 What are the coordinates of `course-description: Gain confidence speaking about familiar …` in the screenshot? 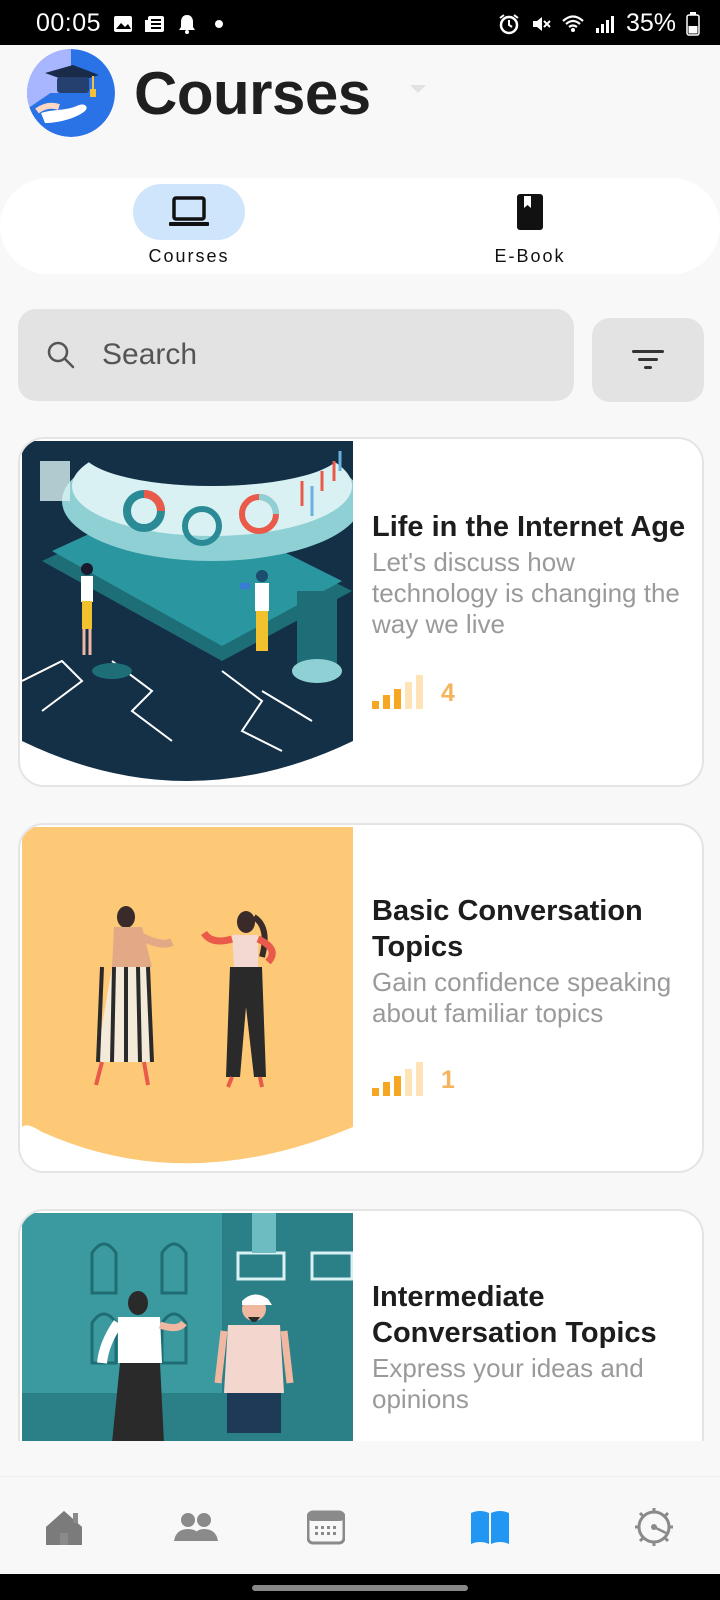 It's located at (522, 997).